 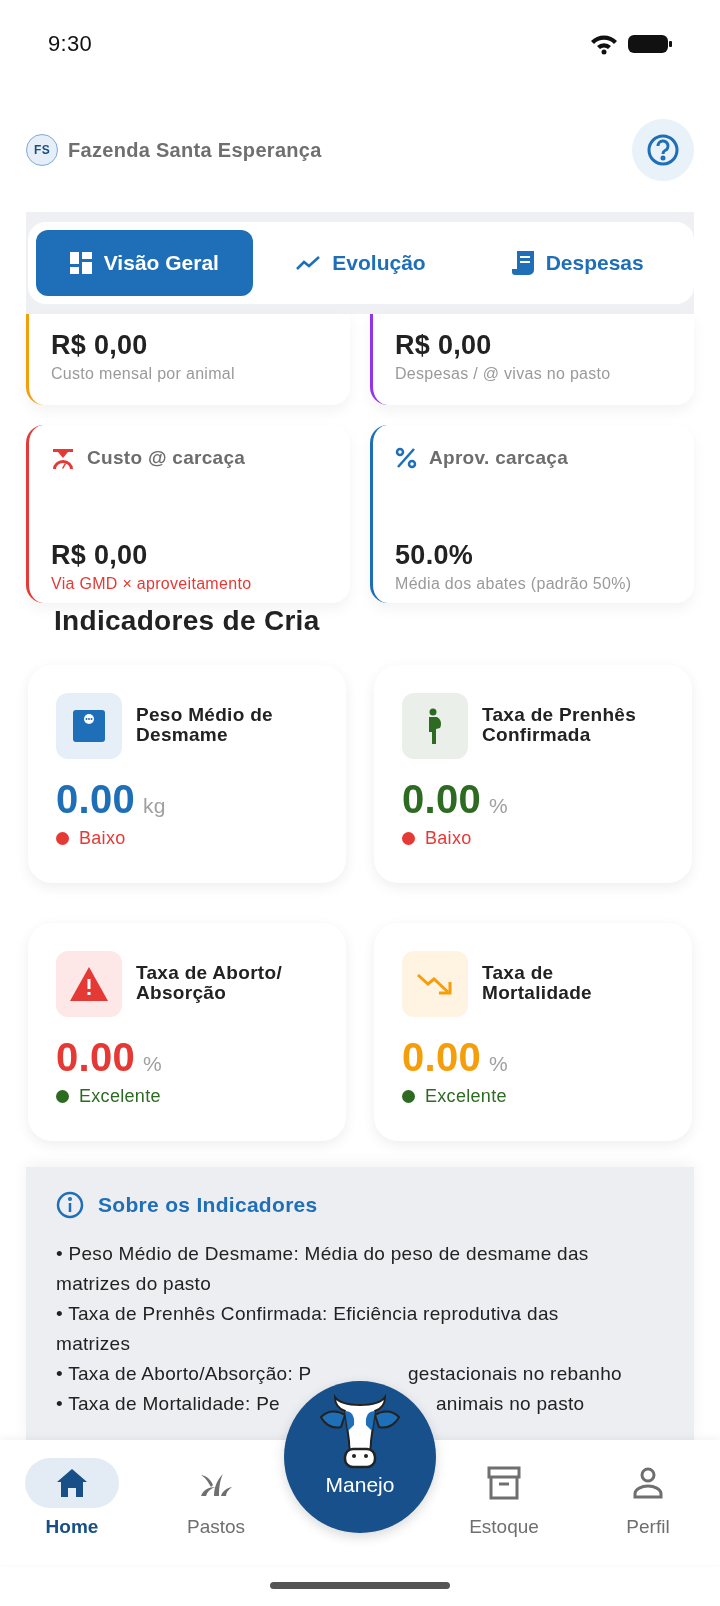 What do you see at coordinates (187, 621) in the screenshot?
I see `section-title: Indicadores de Cria` at bounding box center [187, 621].